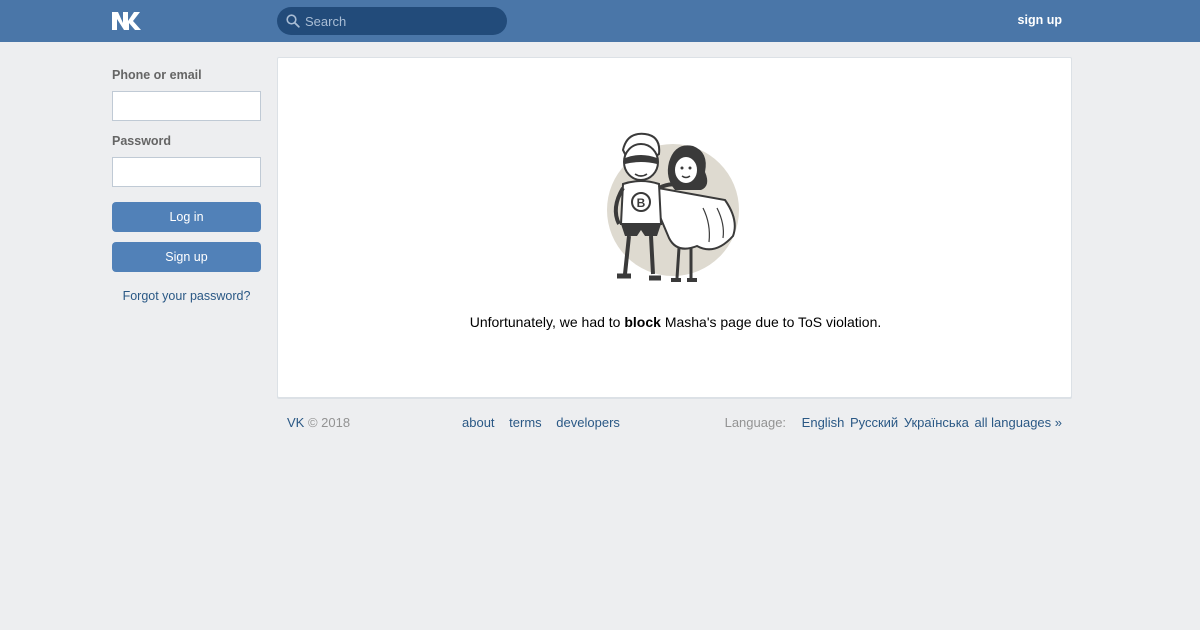  I want to click on phone-email-input, so click(186, 106).